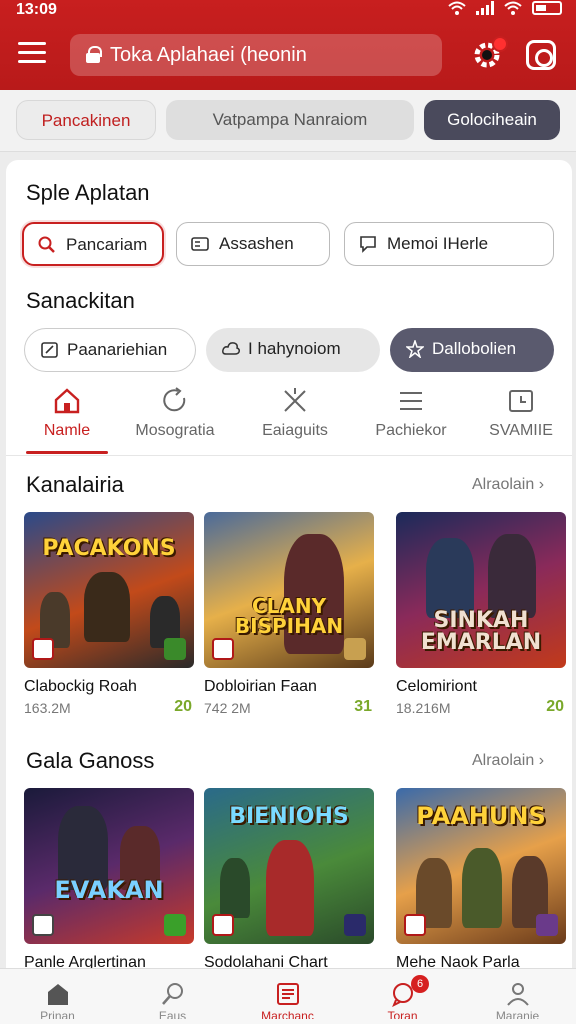 The height and width of the screenshot is (1024, 576). What do you see at coordinates (368, 244) in the screenshot?
I see `message-icon` at bounding box center [368, 244].